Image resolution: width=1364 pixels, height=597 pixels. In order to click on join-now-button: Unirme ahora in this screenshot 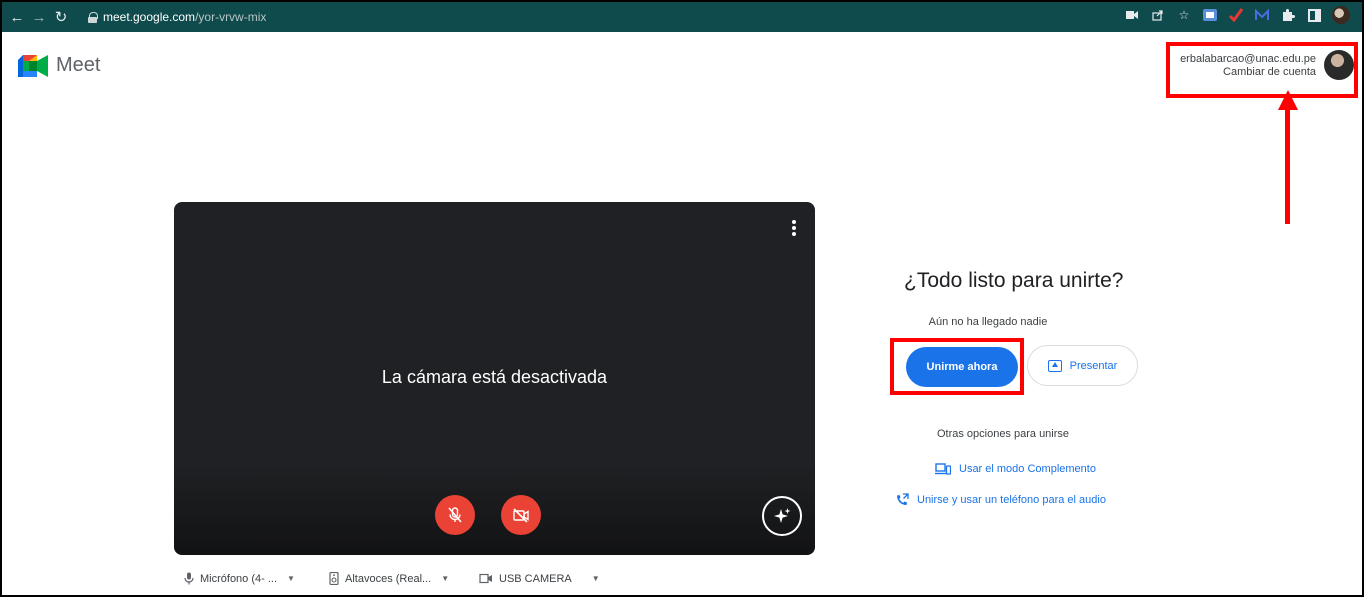, I will do `click(962, 367)`.